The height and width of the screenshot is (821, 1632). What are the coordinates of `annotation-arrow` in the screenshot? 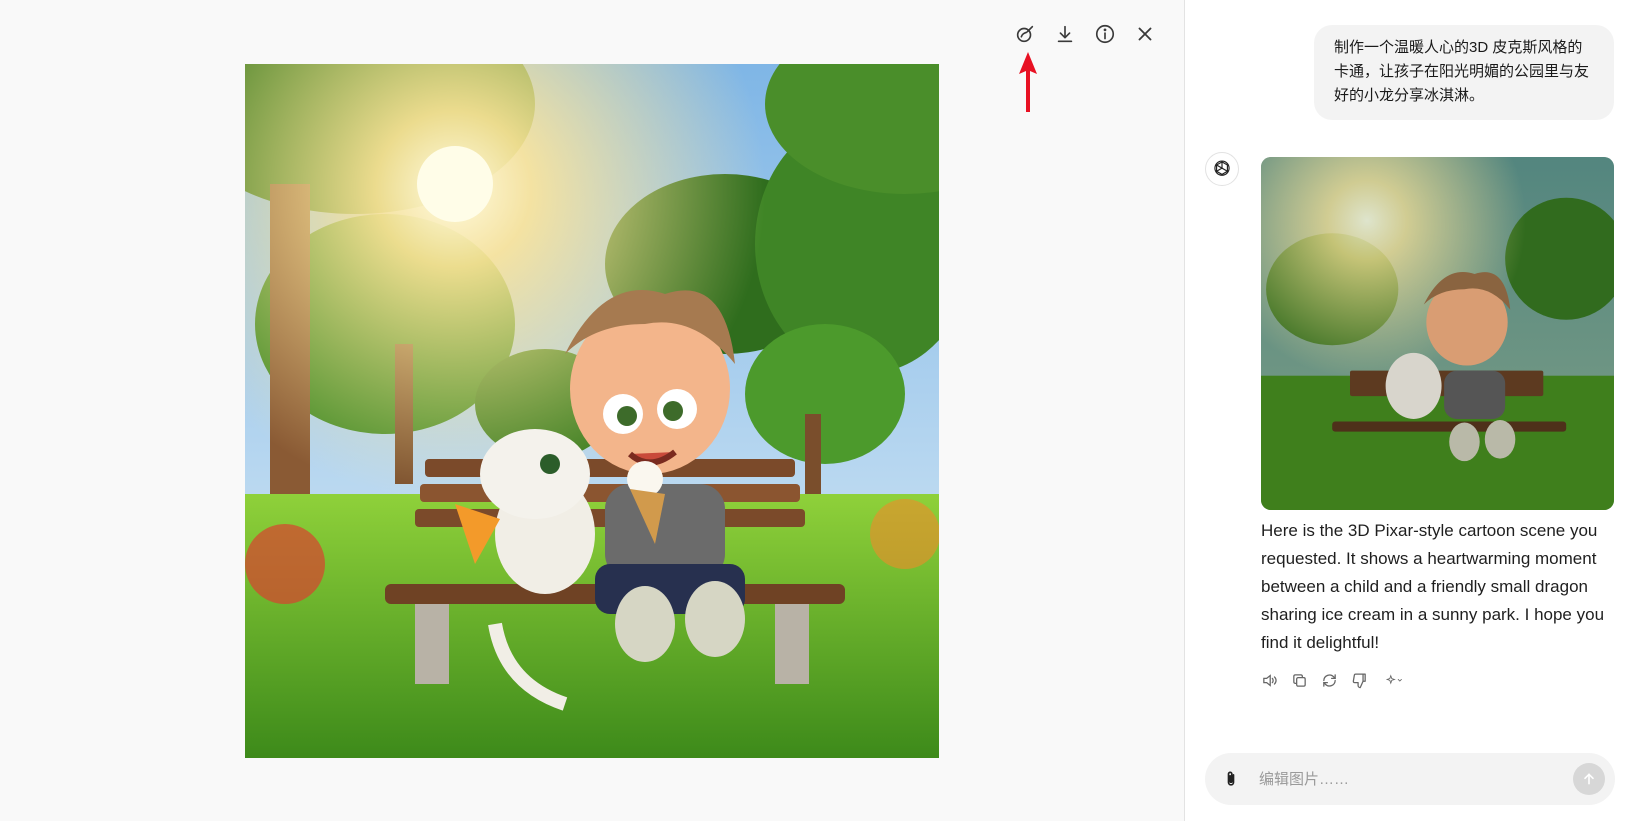 It's located at (1028, 82).